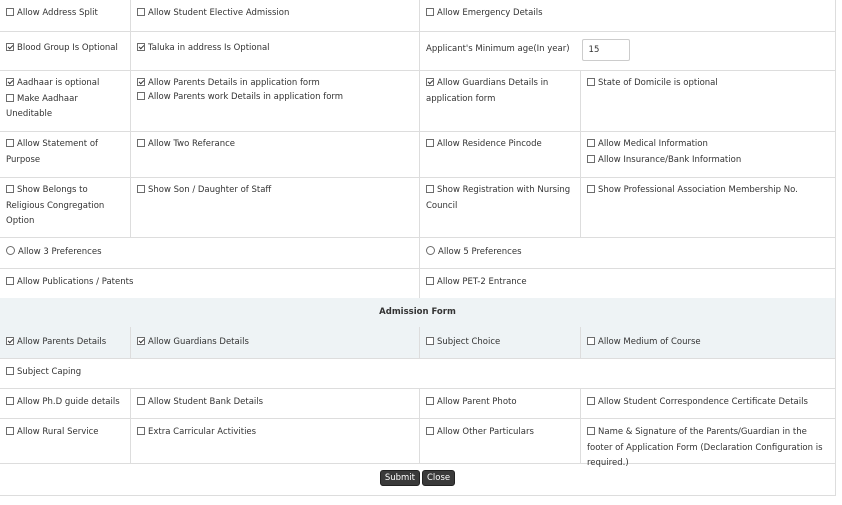 The image size is (842, 505). Describe the element at coordinates (275, 343) in the screenshot. I see `admission-guardians-details-checkbox: Allow Guardians Details` at that location.